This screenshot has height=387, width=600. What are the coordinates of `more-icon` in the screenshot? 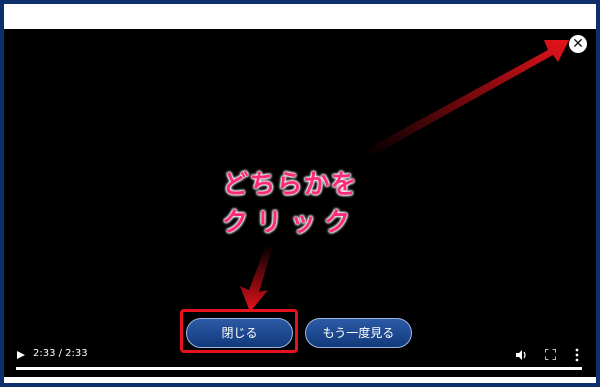 It's located at (577, 355).